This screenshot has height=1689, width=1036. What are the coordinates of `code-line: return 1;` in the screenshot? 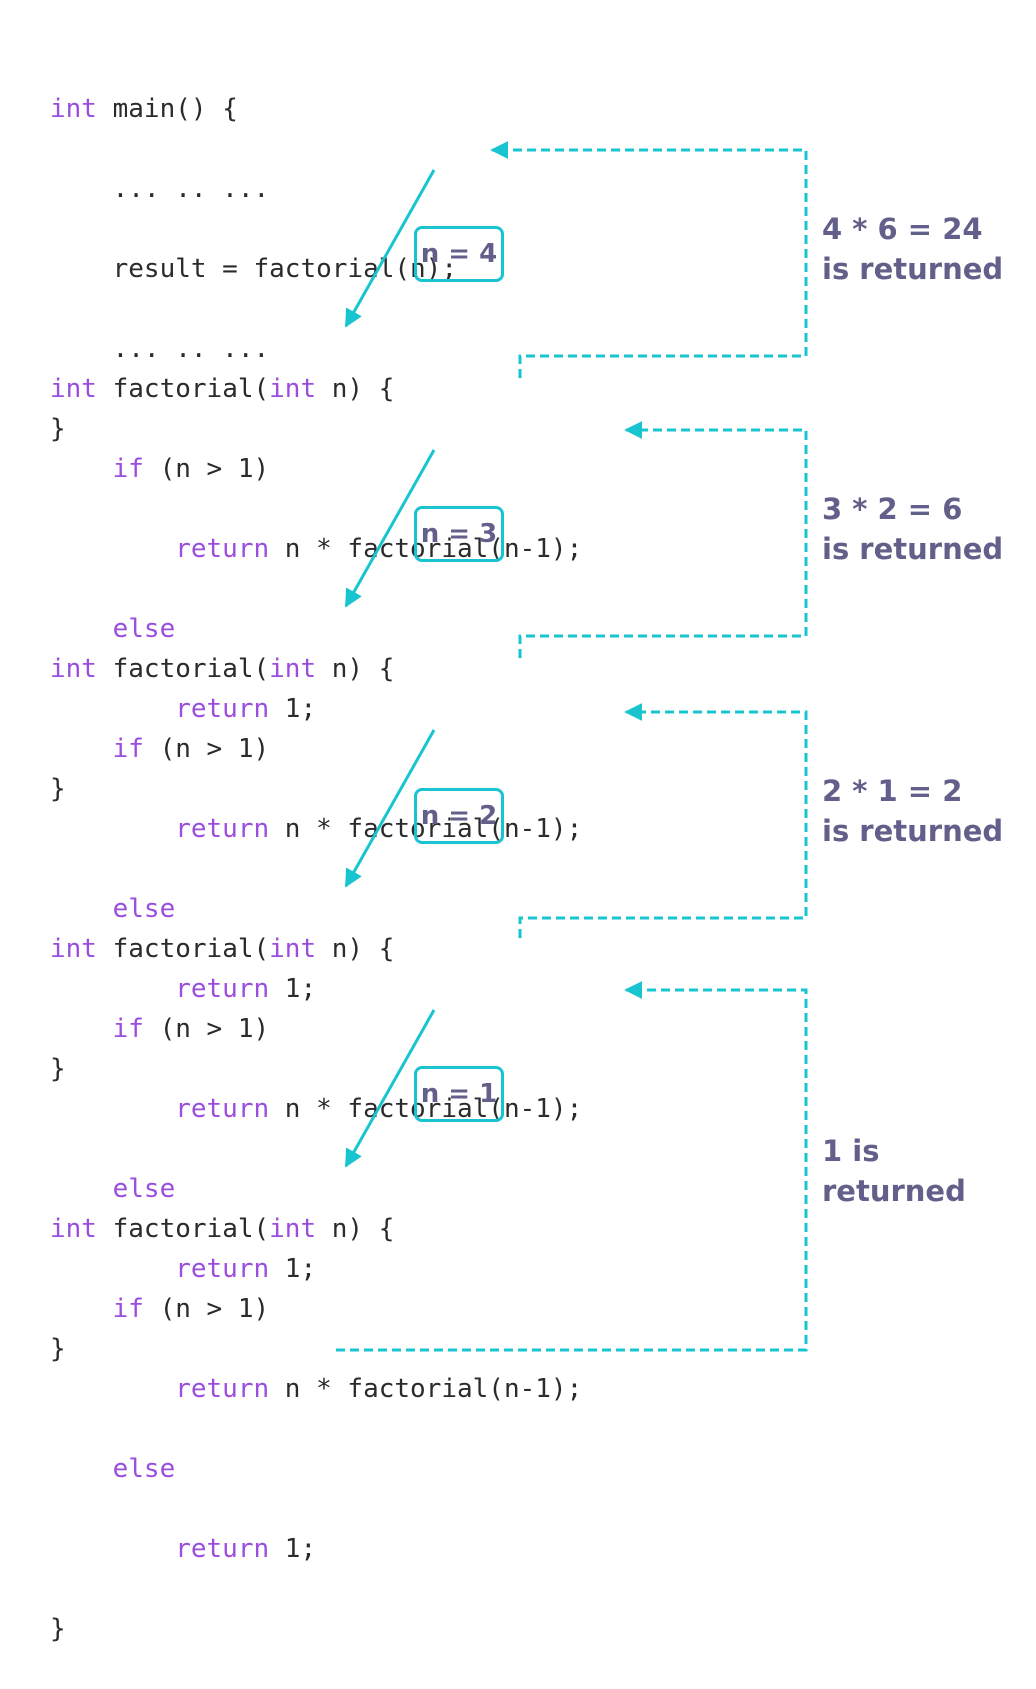 It's located at (183, 1549).